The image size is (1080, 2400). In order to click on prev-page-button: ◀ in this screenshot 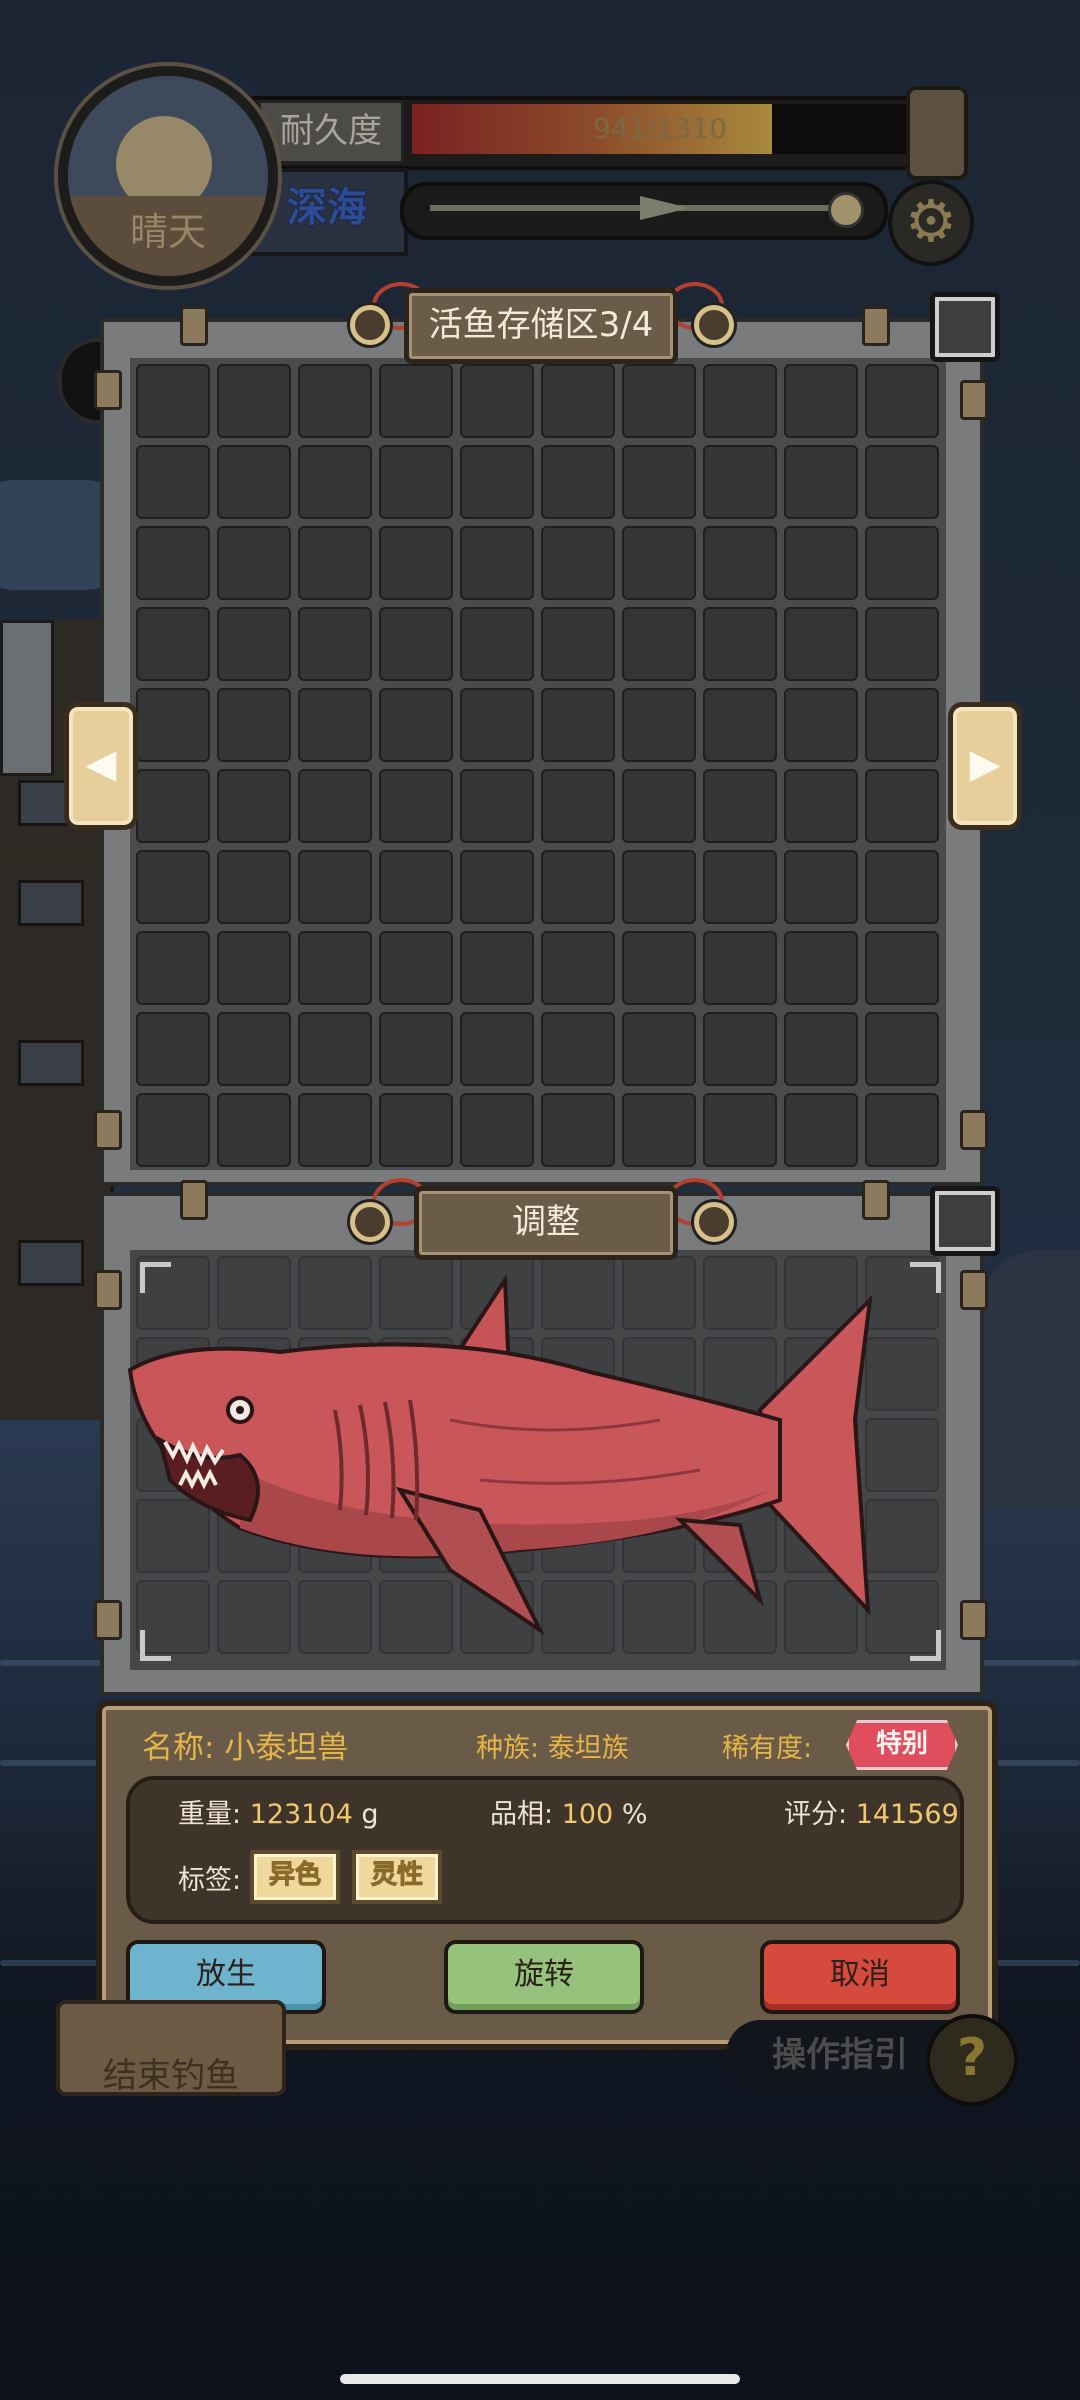, I will do `click(101, 766)`.